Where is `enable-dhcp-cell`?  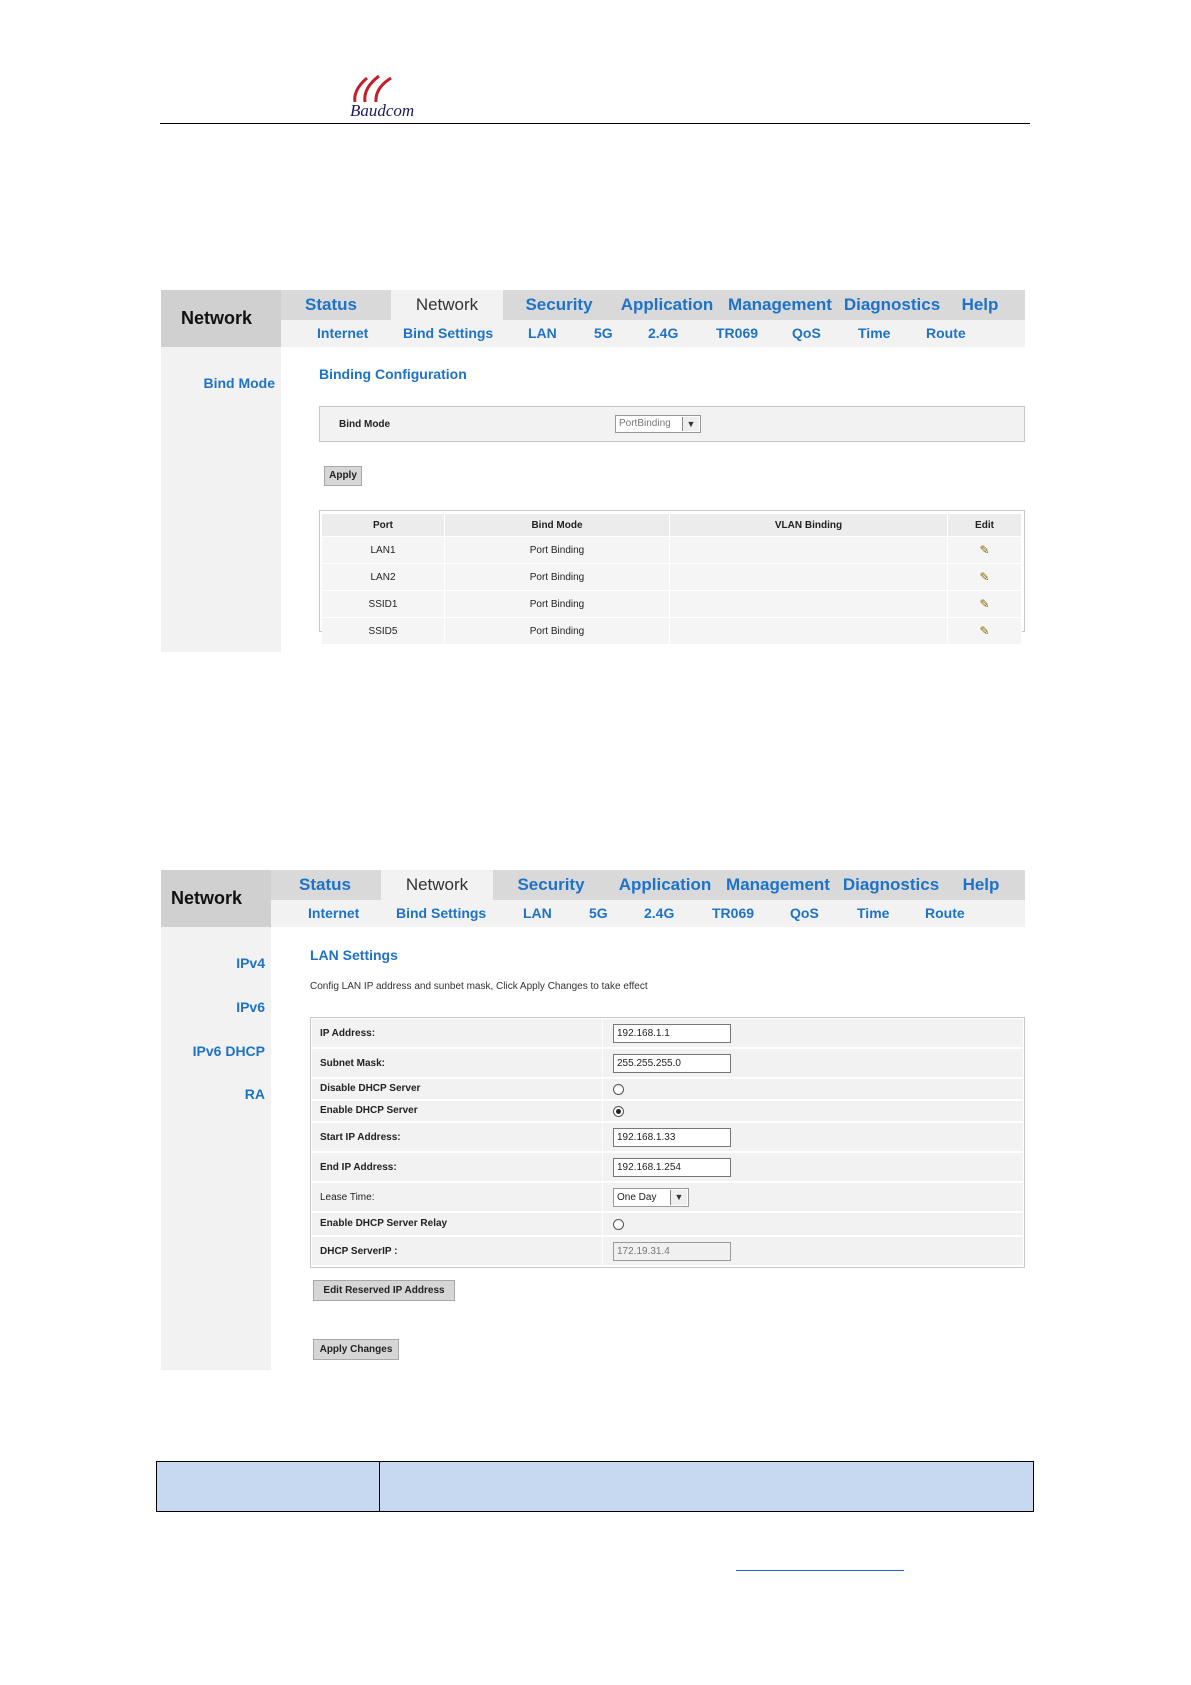 enable-dhcp-cell is located at coordinates (812, 1111).